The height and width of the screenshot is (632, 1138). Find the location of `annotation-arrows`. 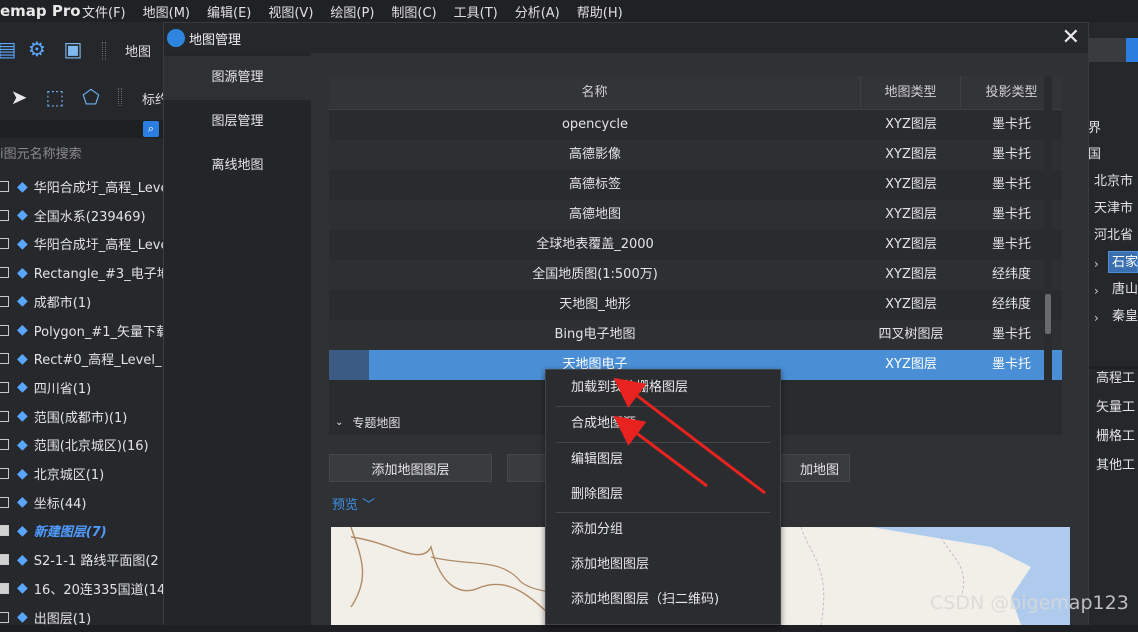

annotation-arrows is located at coordinates (689, 436).